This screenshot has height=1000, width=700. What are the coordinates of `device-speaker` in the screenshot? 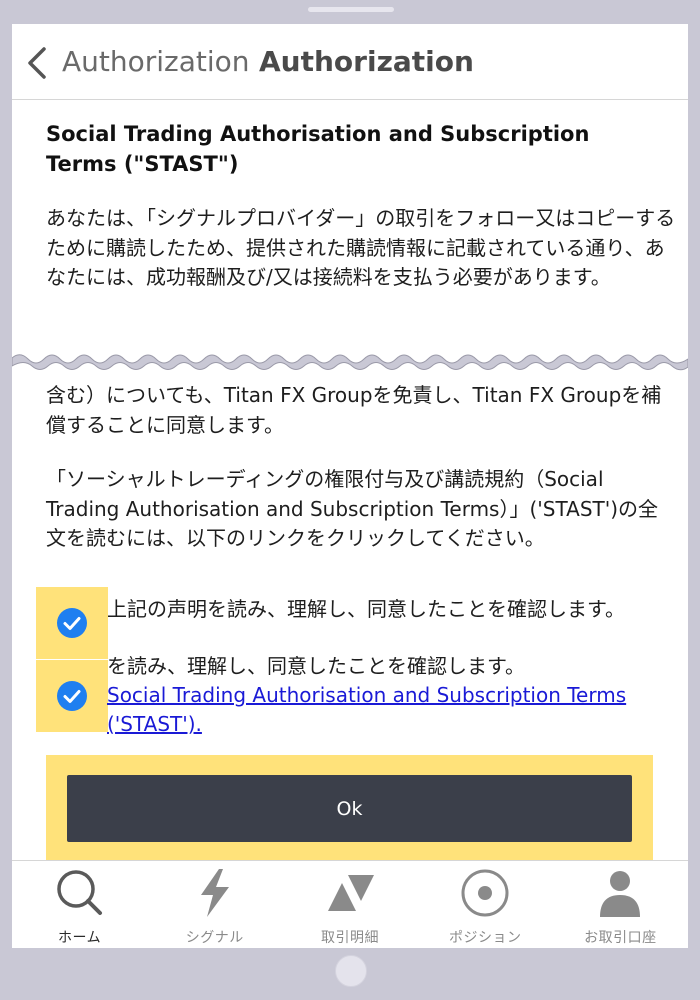 It's located at (351, 9).